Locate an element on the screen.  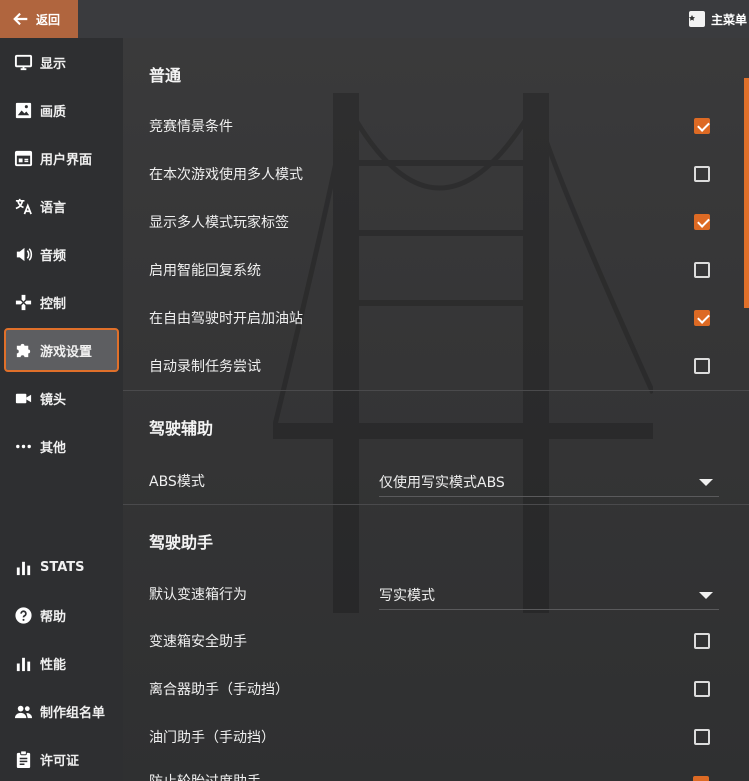
setting-label: 显示多人模式玩家标签 is located at coordinates (219, 223).